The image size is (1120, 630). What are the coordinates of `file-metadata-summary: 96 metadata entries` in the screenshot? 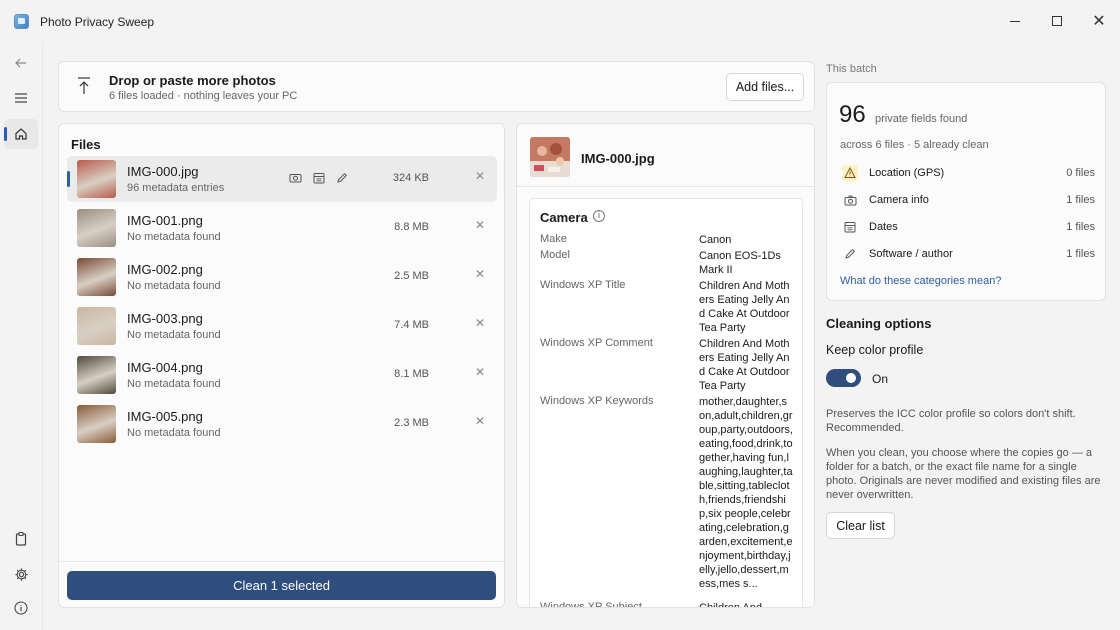 It's located at (176, 188).